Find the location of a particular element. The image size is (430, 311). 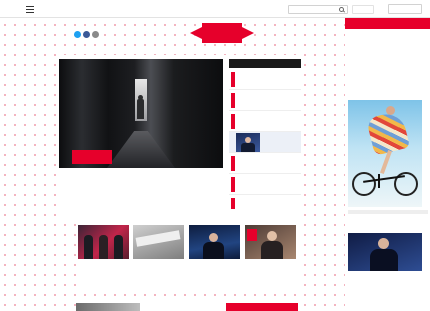

live-badge is located at coordinates (92, 157).